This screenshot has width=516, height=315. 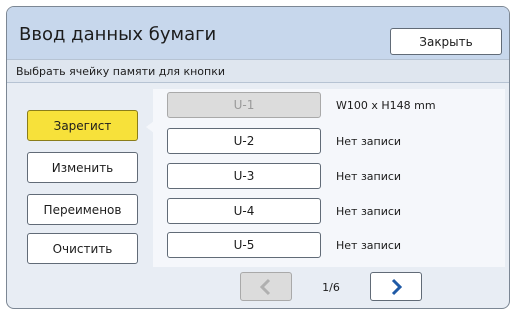 What do you see at coordinates (258, 71) in the screenshot?
I see `instruction-bar: Выбрать ячейку памяти для кнопки` at bounding box center [258, 71].